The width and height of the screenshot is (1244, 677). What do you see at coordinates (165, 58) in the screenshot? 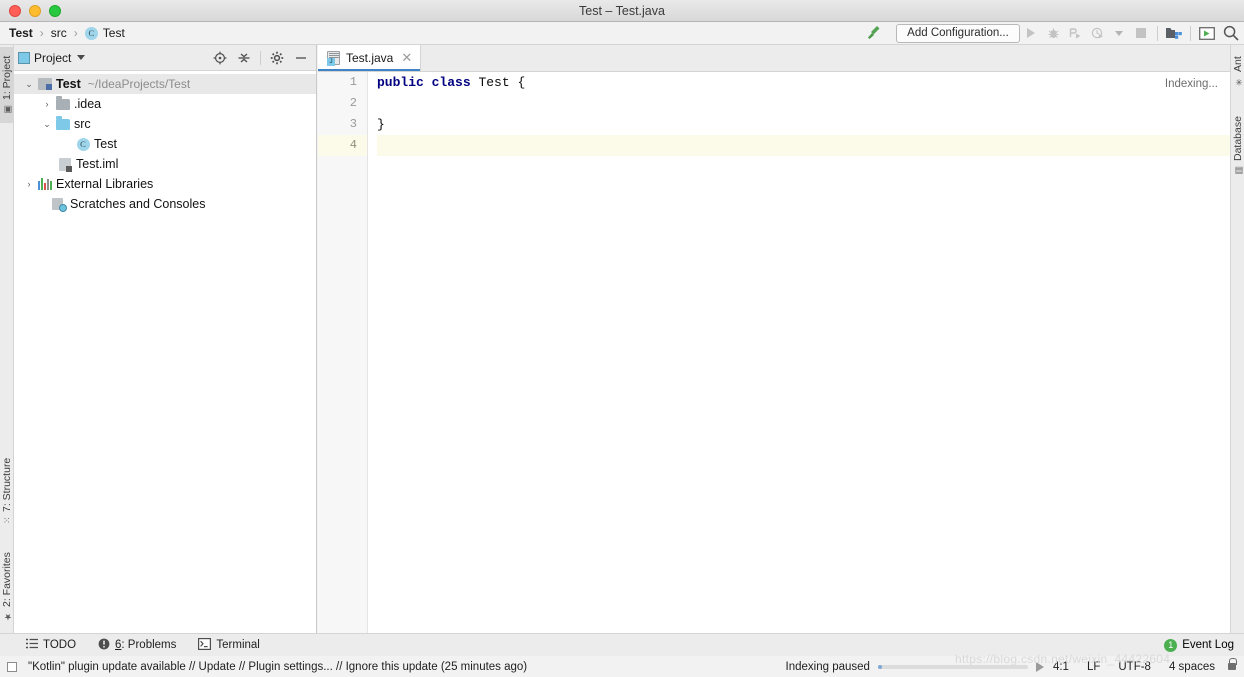
I see `project-panel-header: Project` at bounding box center [165, 58].